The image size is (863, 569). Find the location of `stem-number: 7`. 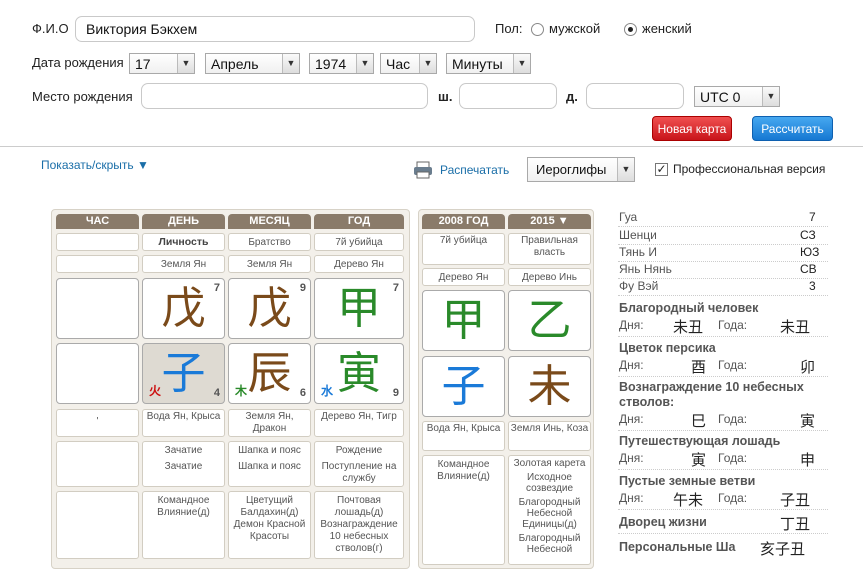

stem-number: 7 is located at coordinates (216, 288).